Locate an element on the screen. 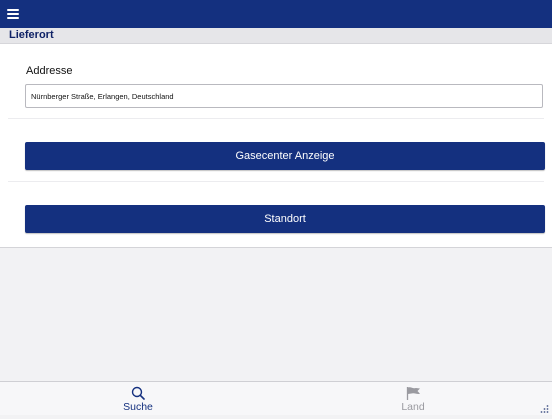  gasecenter-anzeige-button: Gasecenter Anzeige is located at coordinates (285, 156).